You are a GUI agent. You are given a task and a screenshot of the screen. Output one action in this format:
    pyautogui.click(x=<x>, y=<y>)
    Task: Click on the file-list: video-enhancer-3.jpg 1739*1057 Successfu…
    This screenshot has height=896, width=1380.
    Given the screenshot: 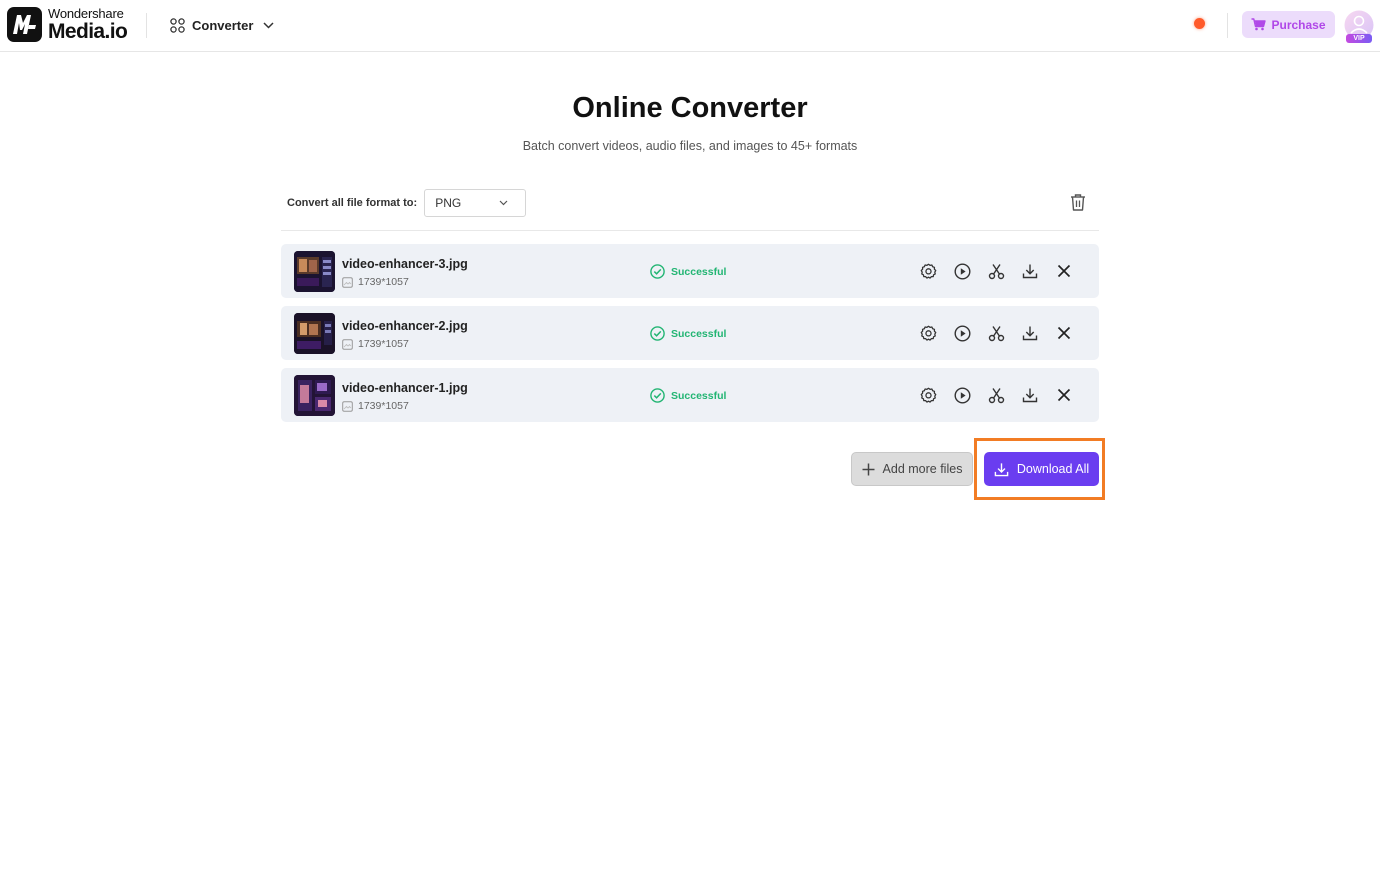 What is the action you would take?
    pyautogui.click(x=690, y=337)
    